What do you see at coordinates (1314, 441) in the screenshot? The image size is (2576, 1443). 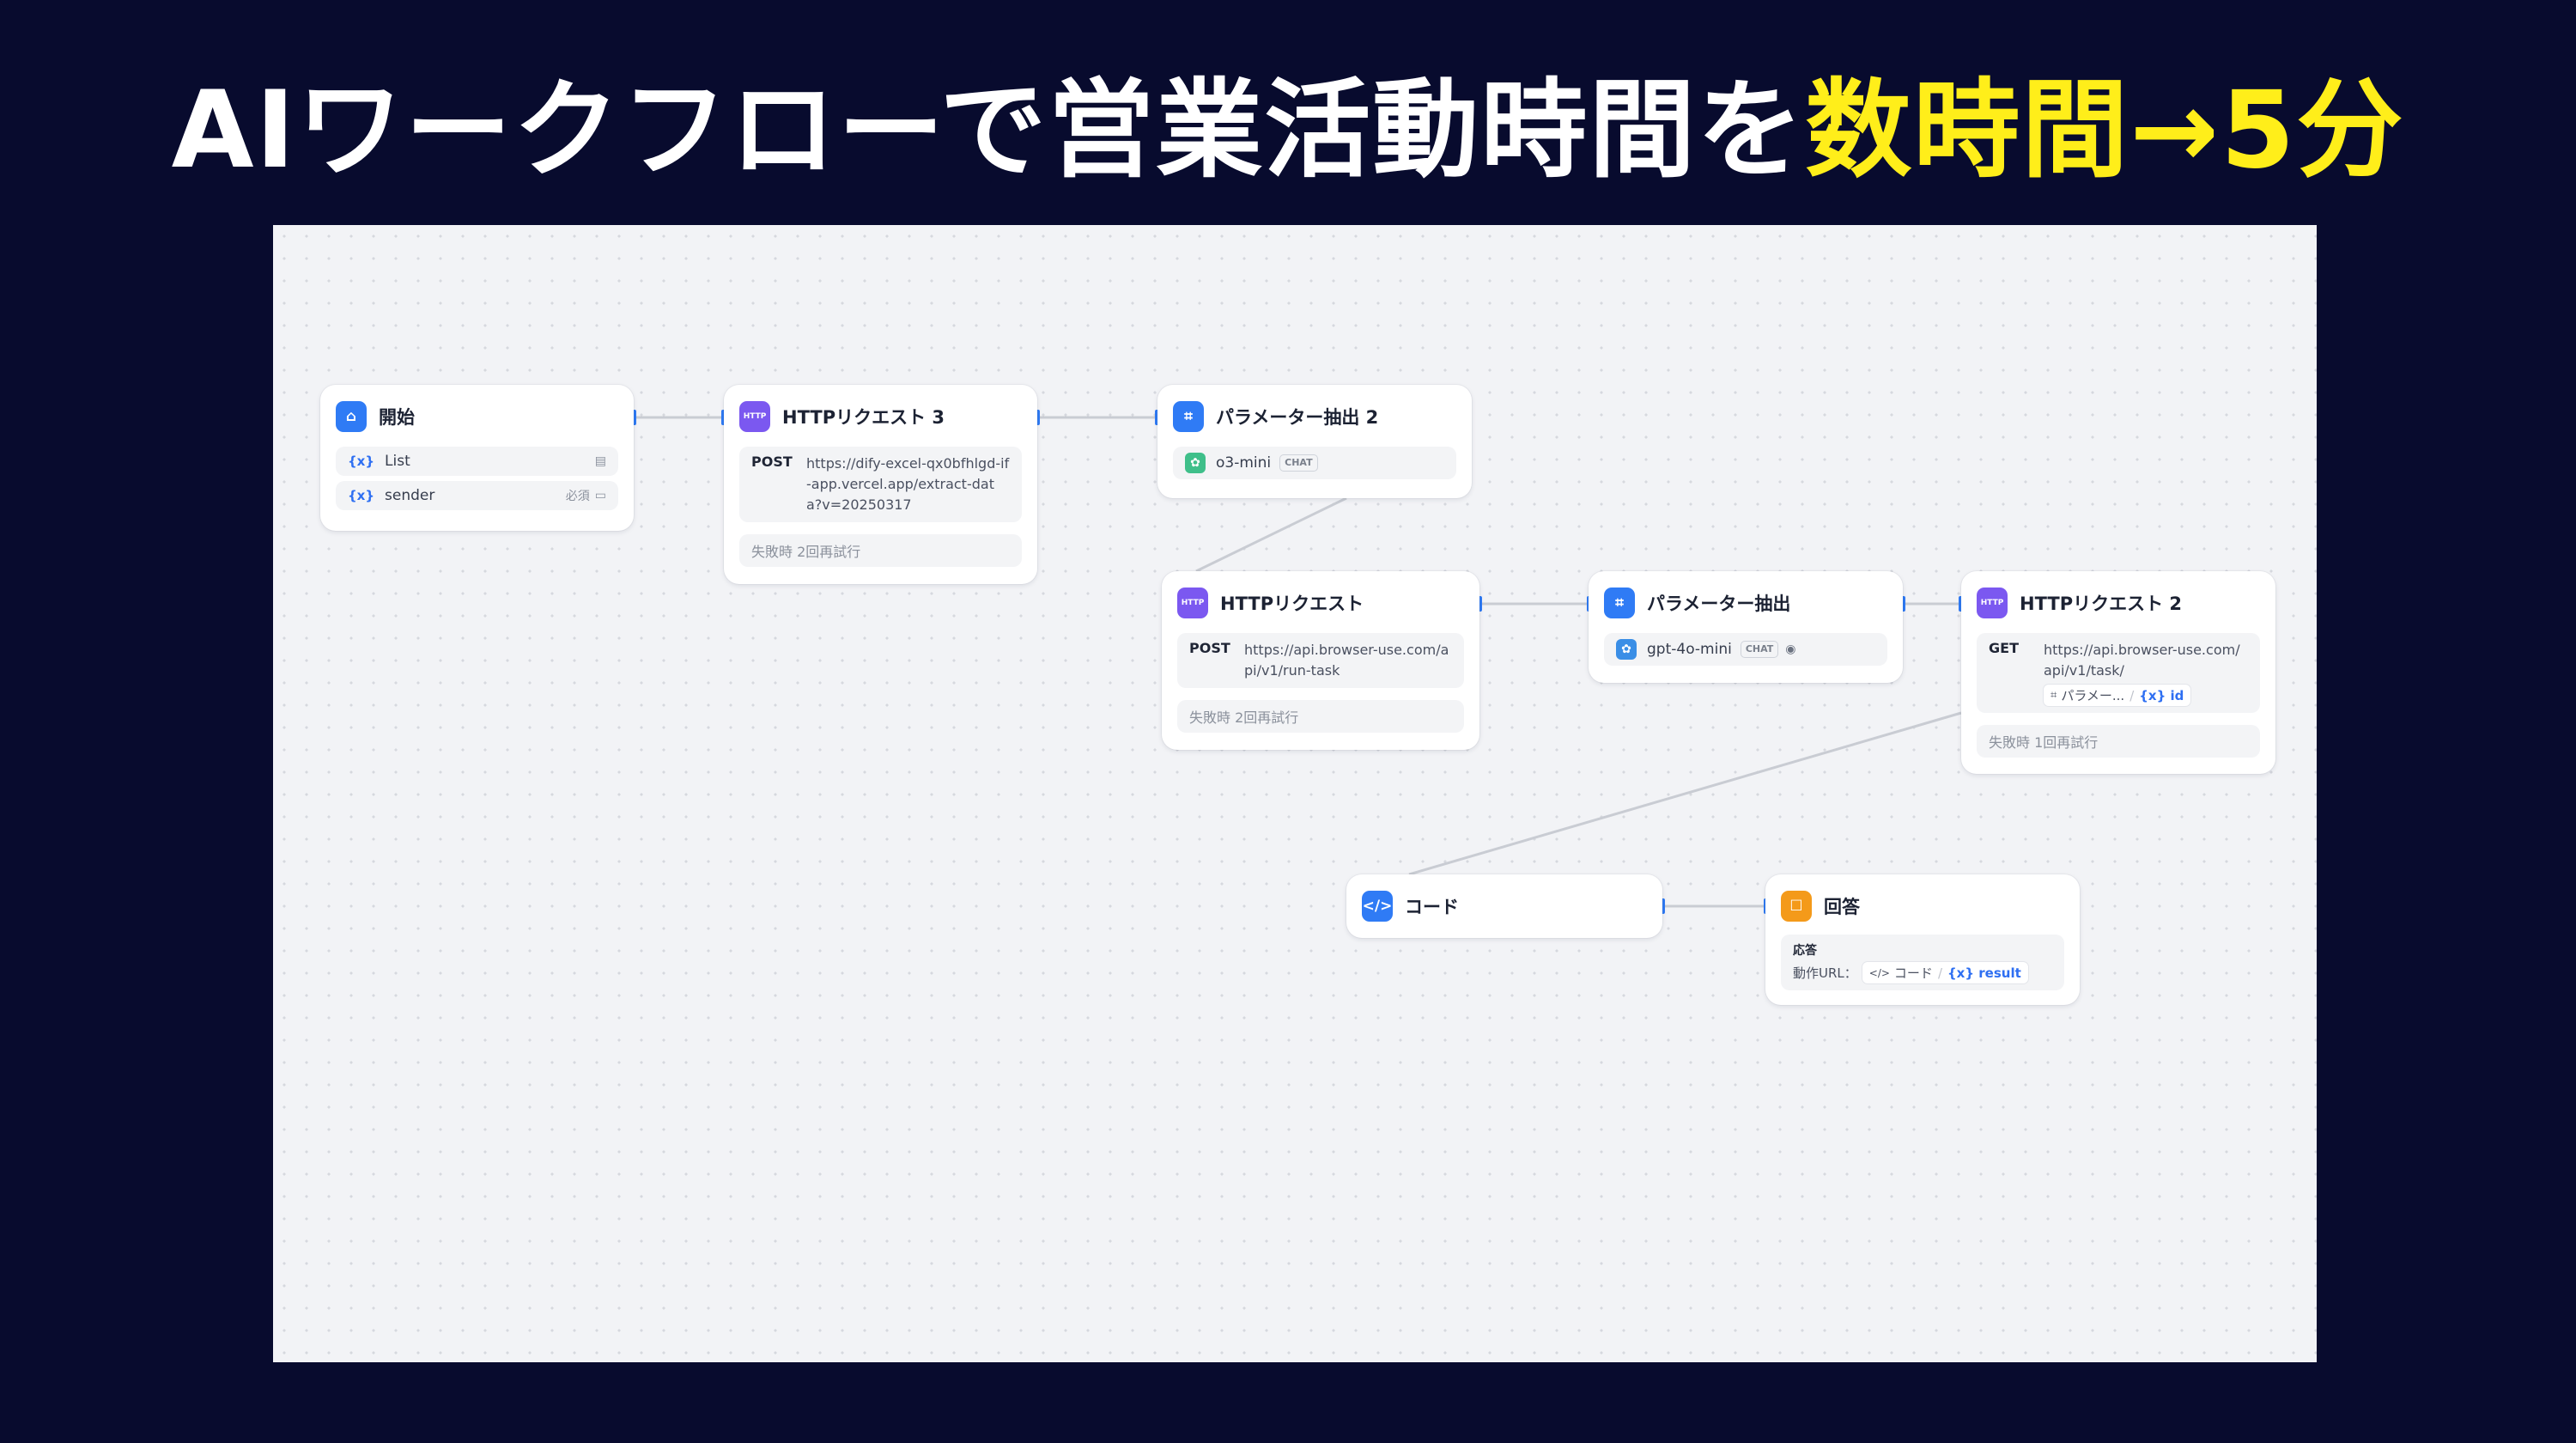 I see `node-param2: ⌗ パラメーター抽出 2 ✿ o3-mini CHAT` at bounding box center [1314, 441].